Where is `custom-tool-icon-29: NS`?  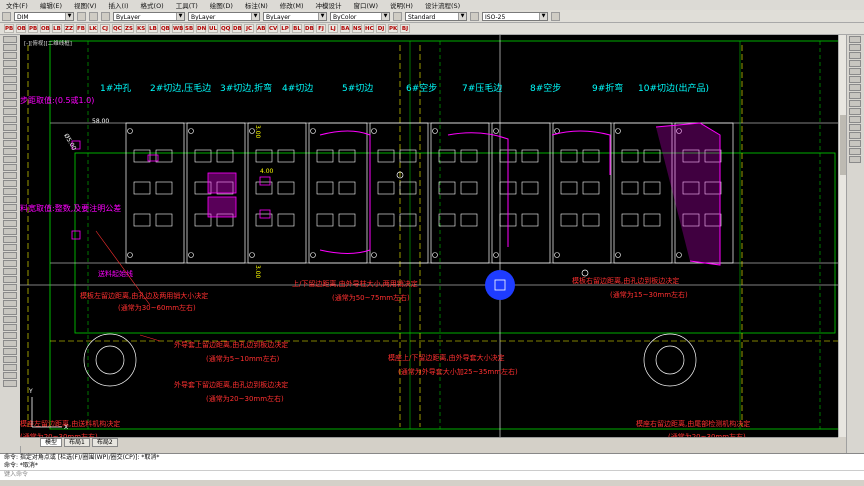
custom-tool-icon-29: NS is located at coordinates (357, 28).